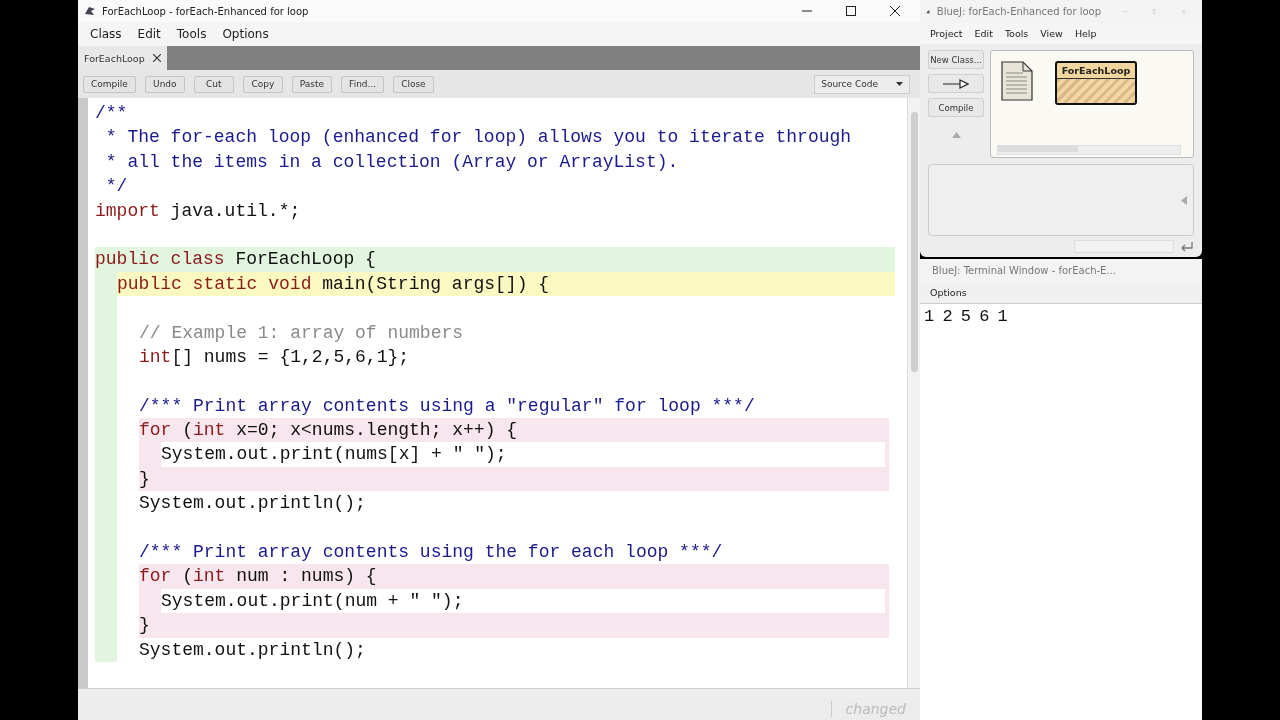 The height and width of the screenshot is (720, 1280). What do you see at coordinates (112, 113) in the screenshot?
I see `code-line: /**` at bounding box center [112, 113].